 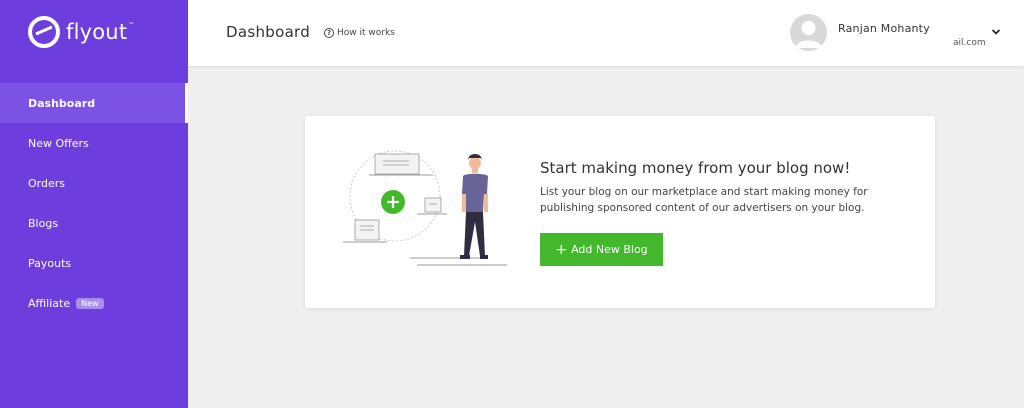 I want to click on plus-icon: +, so click(x=561, y=249).